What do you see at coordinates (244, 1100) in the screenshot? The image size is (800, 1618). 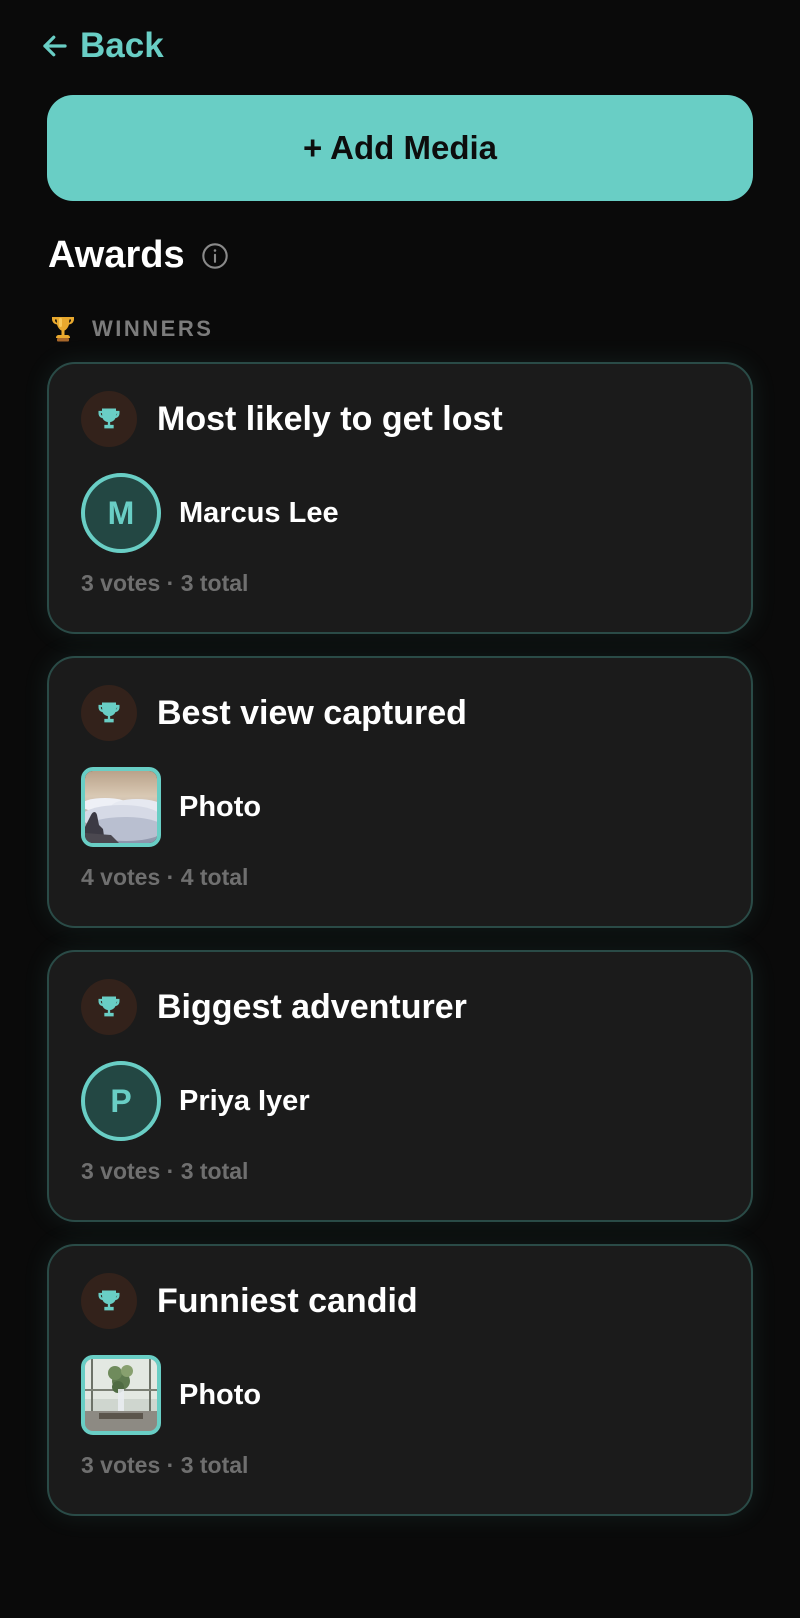 I see `winner-name: Priya Iyer` at bounding box center [244, 1100].